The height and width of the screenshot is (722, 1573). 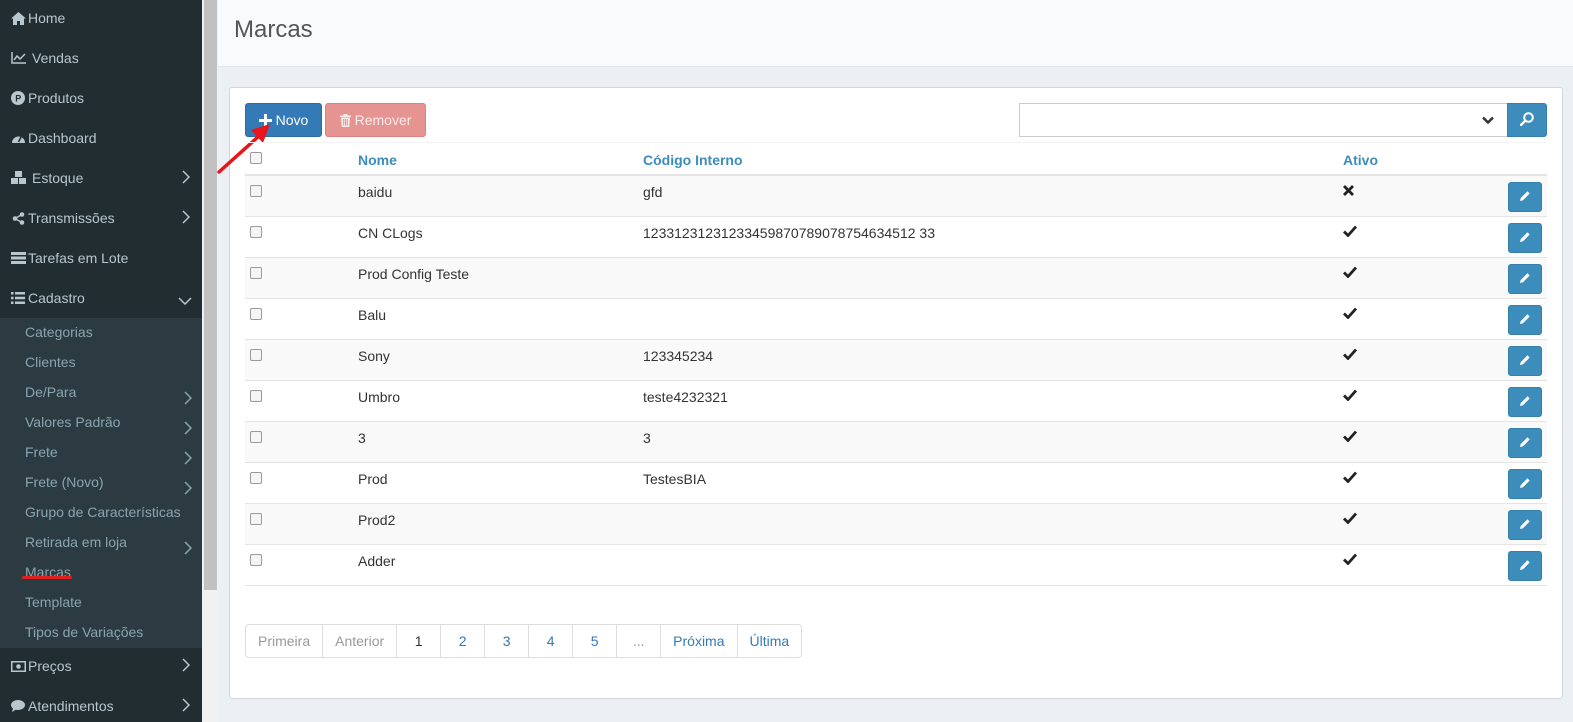 I want to click on pagination-prev: Anterior, so click(x=360, y=641).